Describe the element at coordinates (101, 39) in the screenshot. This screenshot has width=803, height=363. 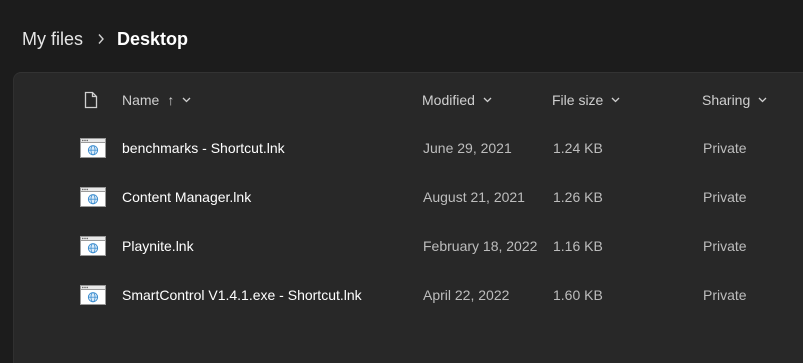
I see `chevron-right-icon` at that location.